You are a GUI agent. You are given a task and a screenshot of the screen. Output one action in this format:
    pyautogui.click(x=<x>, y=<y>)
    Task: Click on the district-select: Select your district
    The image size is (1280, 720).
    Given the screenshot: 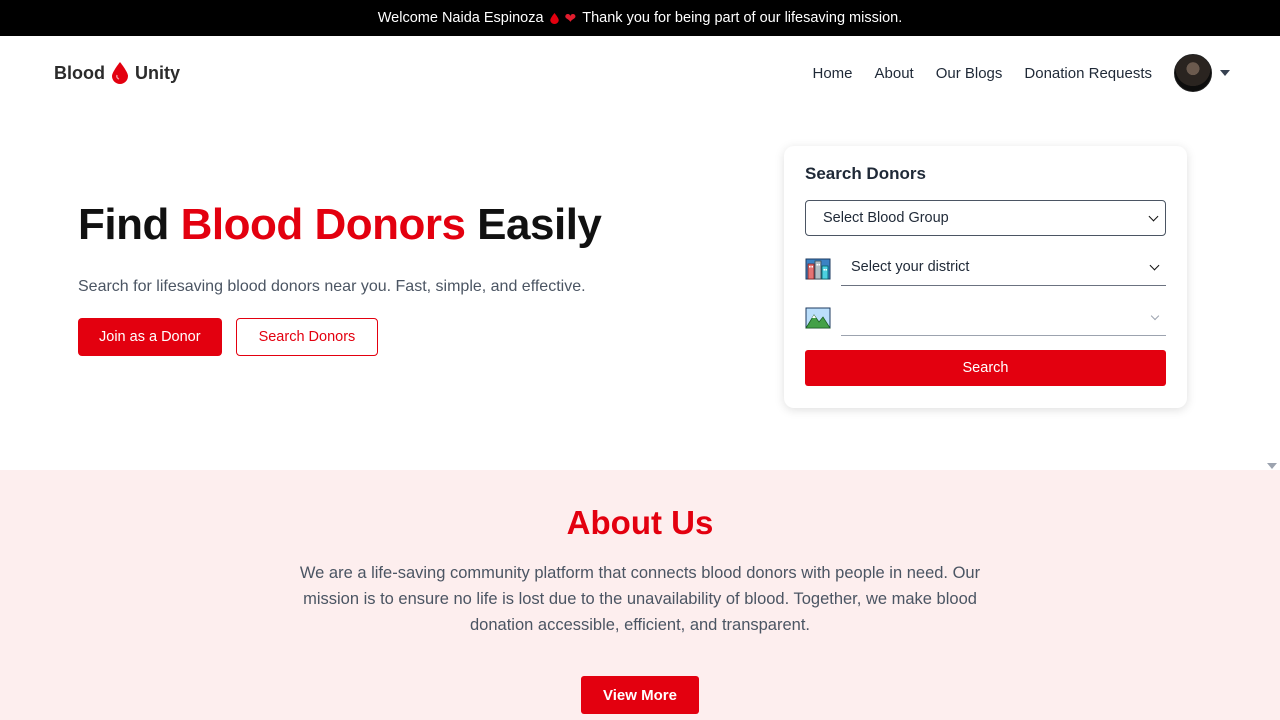 What is the action you would take?
    pyautogui.click(x=1003, y=267)
    